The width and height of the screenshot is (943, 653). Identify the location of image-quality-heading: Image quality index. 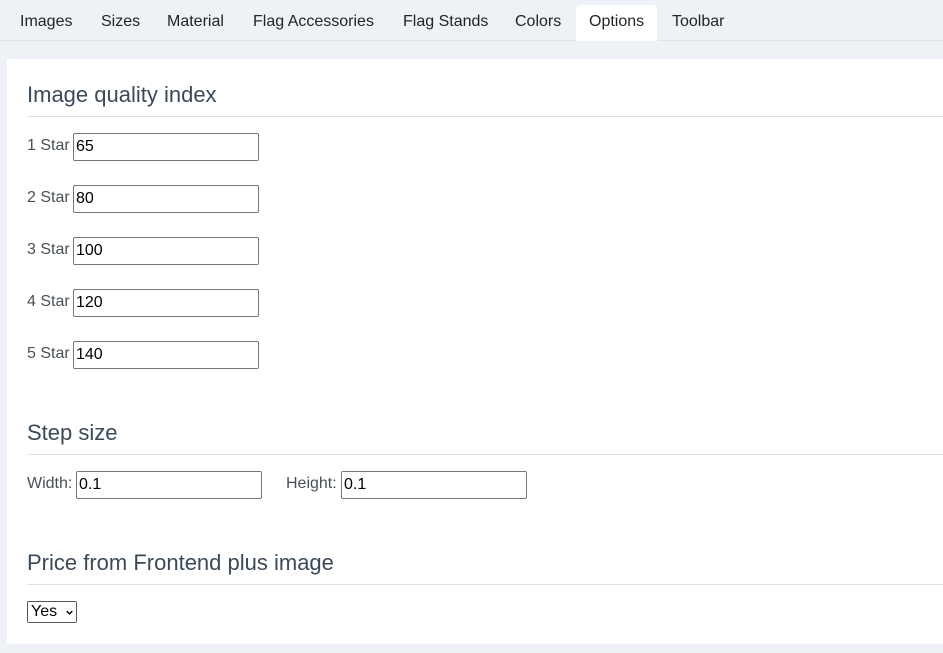
(122, 94).